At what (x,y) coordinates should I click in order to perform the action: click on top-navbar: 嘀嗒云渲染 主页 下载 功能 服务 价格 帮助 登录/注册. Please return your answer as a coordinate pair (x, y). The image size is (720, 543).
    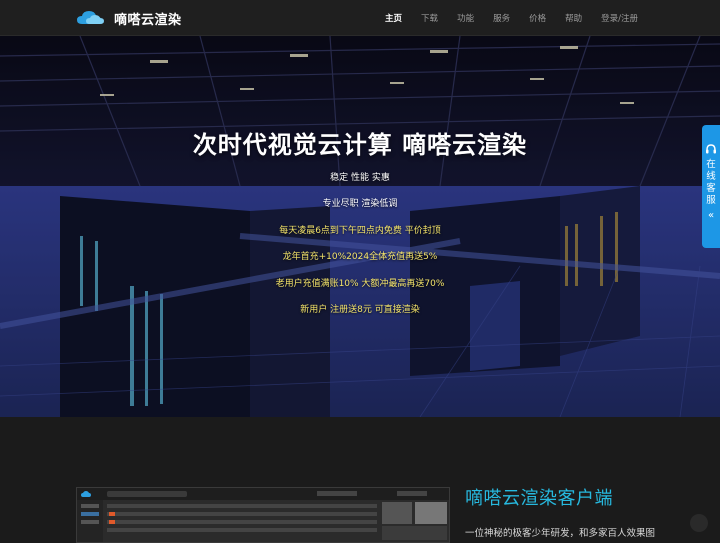
    Looking at the image, I should click on (360, 18).